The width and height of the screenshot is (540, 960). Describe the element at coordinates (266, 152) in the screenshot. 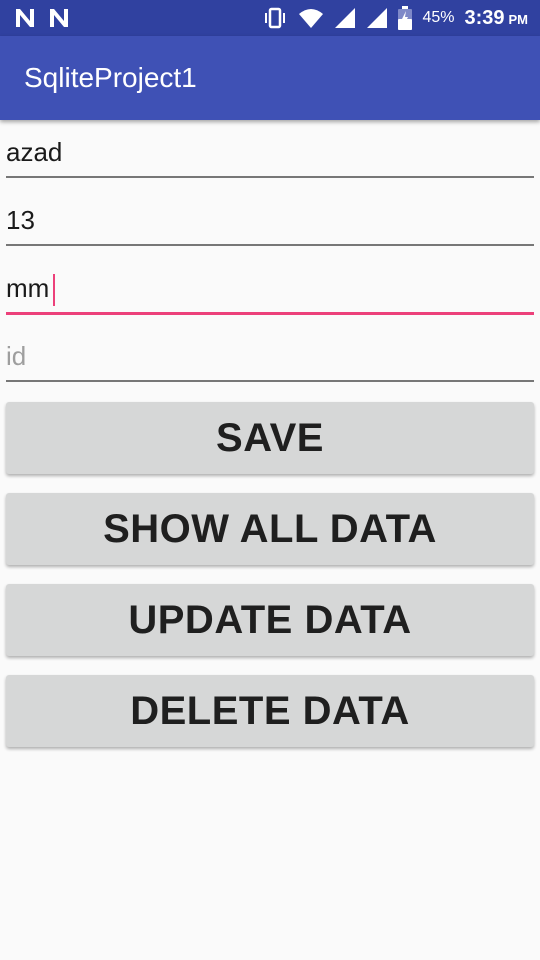

I see `name-input` at that location.